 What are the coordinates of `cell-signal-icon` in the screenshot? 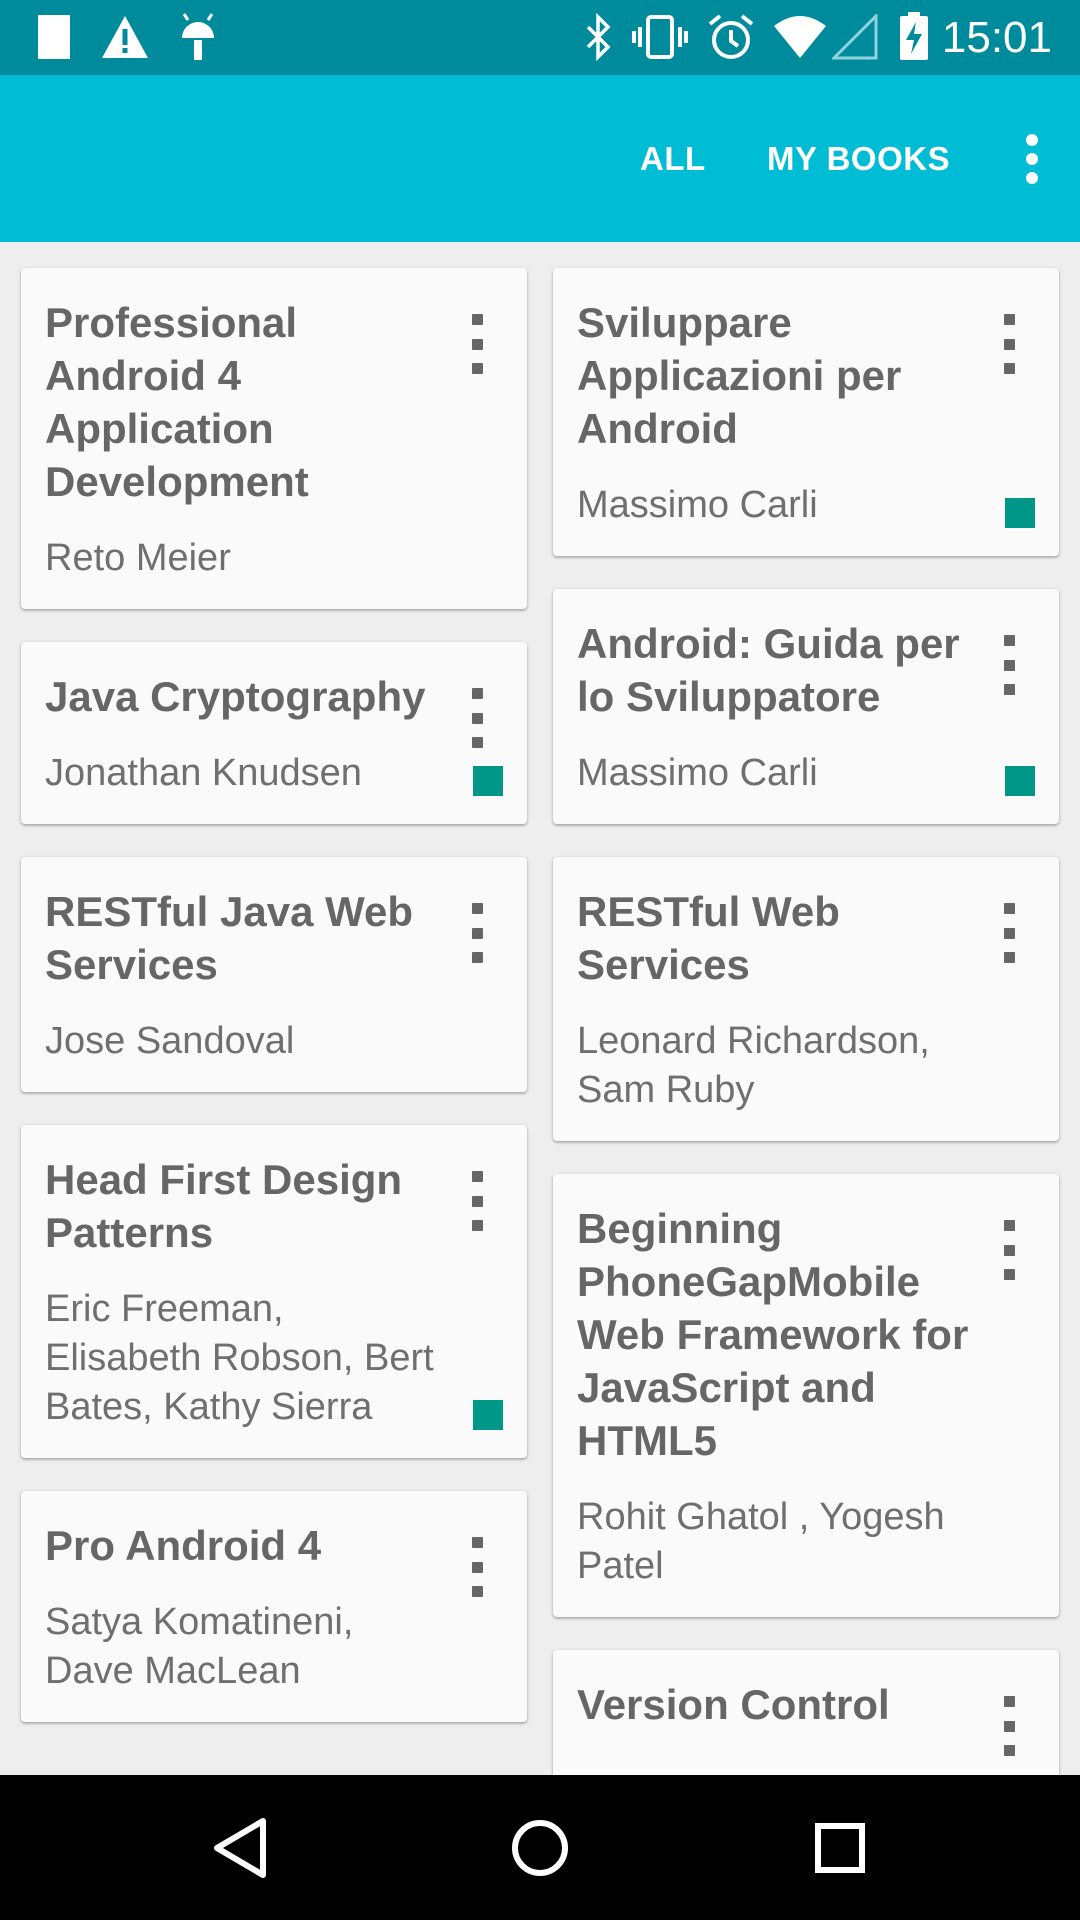 It's located at (855, 37).